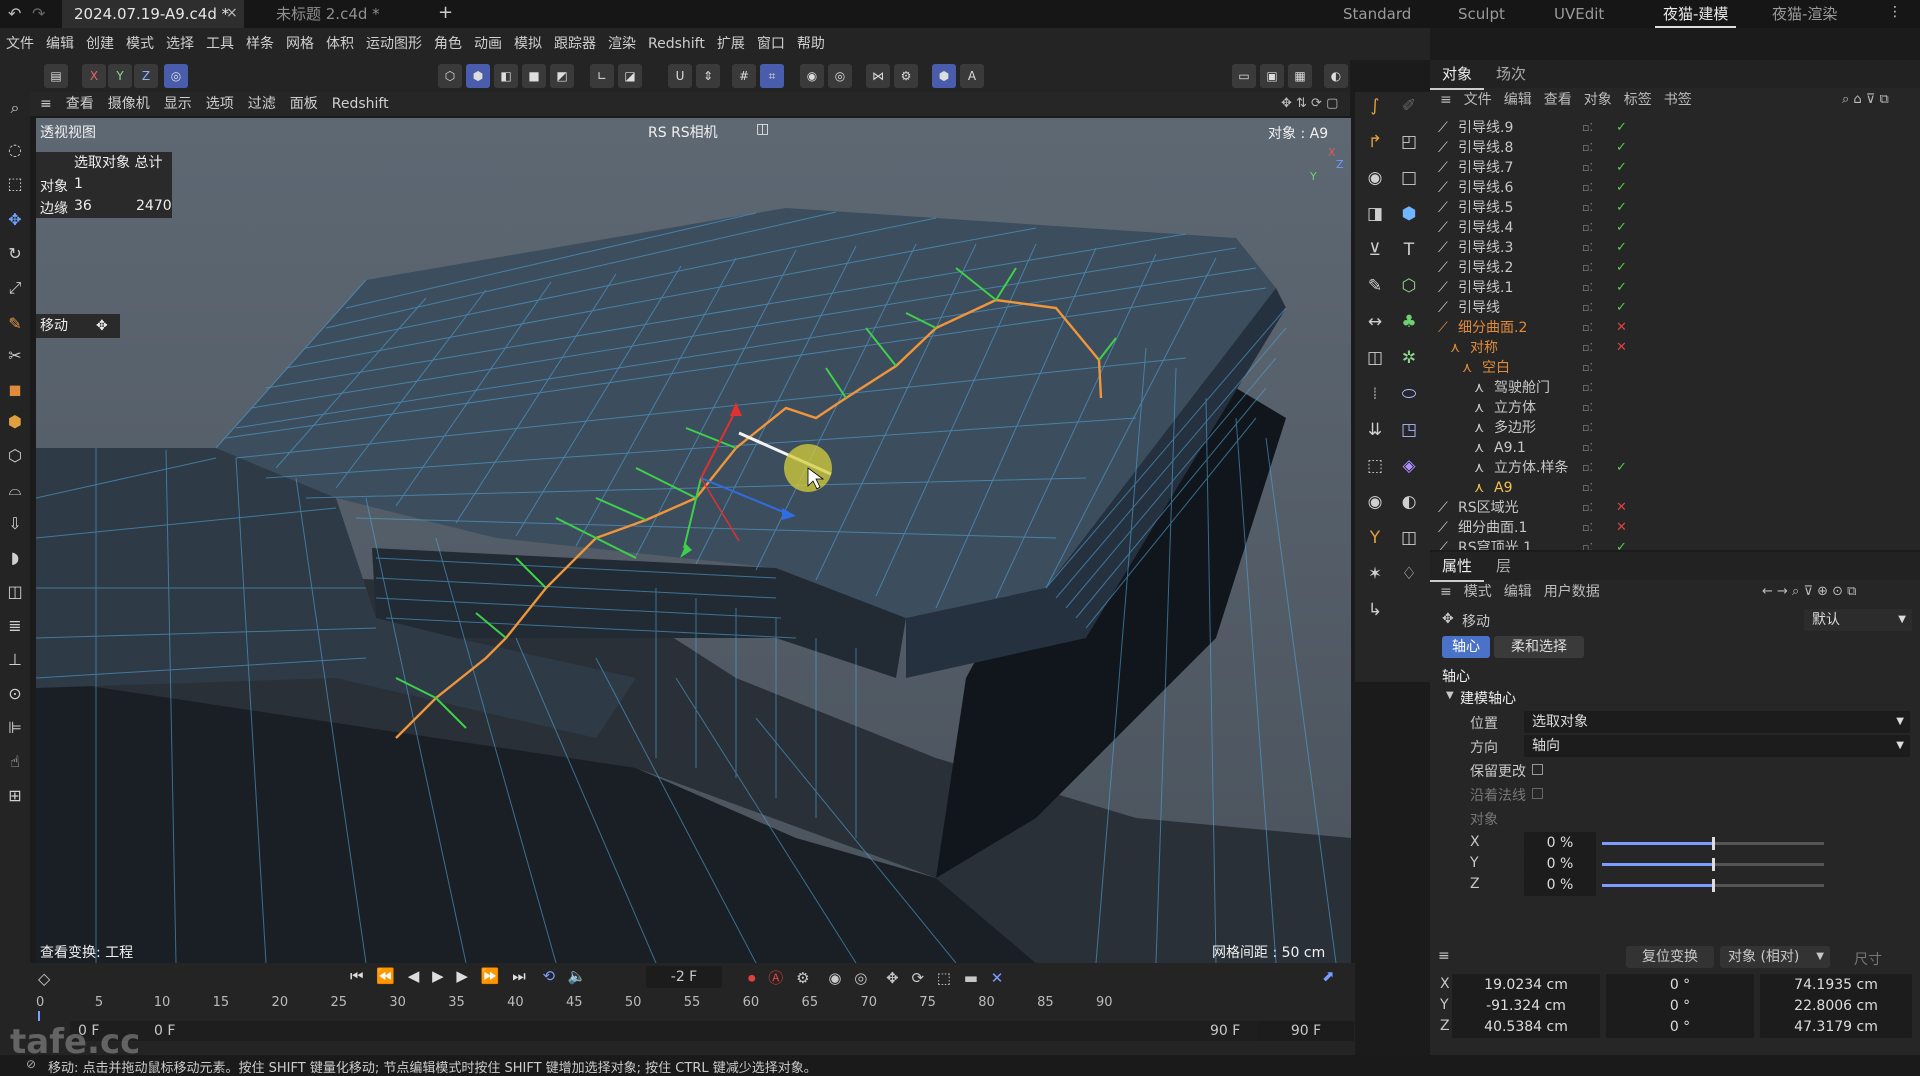 This screenshot has height=1076, width=1920. I want to click on layers-icon: ≣, so click(15, 626).